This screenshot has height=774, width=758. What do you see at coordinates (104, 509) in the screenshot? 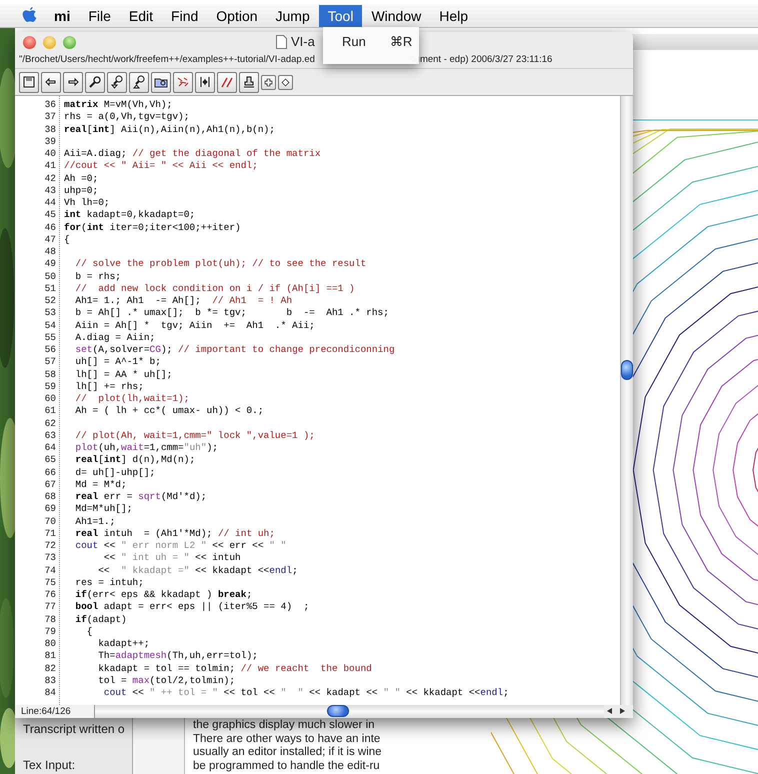
I see `code-line: Md=M*uh[];` at bounding box center [104, 509].